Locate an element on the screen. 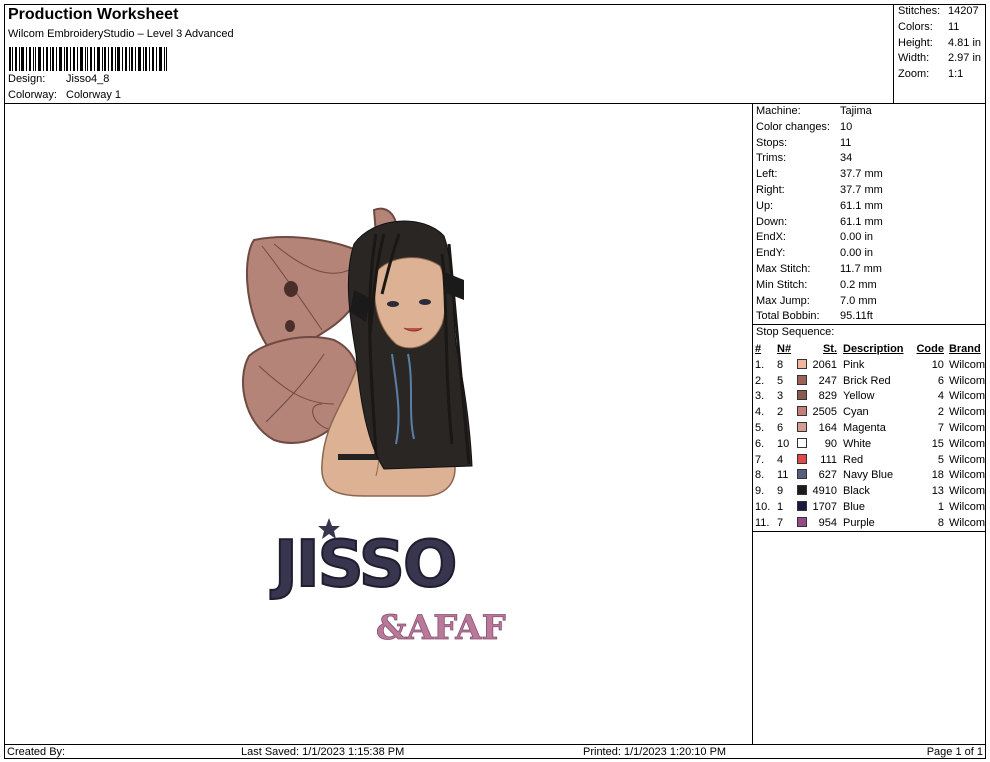 This screenshot has width=990, height=762. table-row: 3. 3 829 Yellow 4 Wilcom is located at coordinates (870, 397).